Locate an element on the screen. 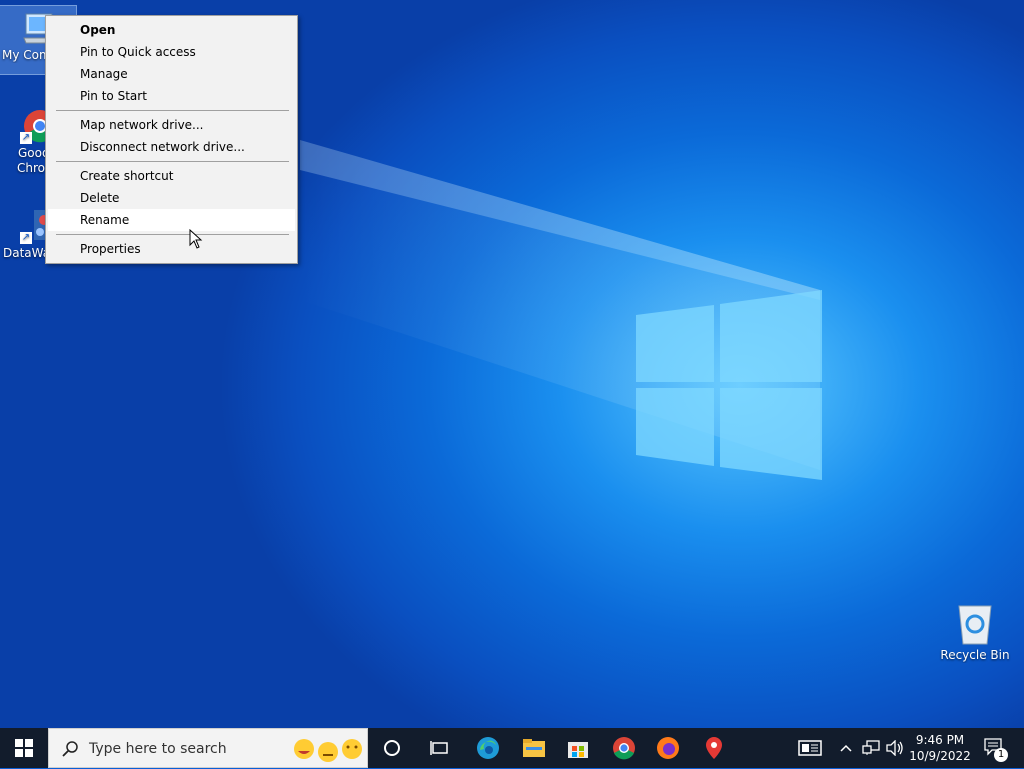 This screenshot has height=769, width=1024. menu-item-properties: Properties is located at coordinates (171, 249).